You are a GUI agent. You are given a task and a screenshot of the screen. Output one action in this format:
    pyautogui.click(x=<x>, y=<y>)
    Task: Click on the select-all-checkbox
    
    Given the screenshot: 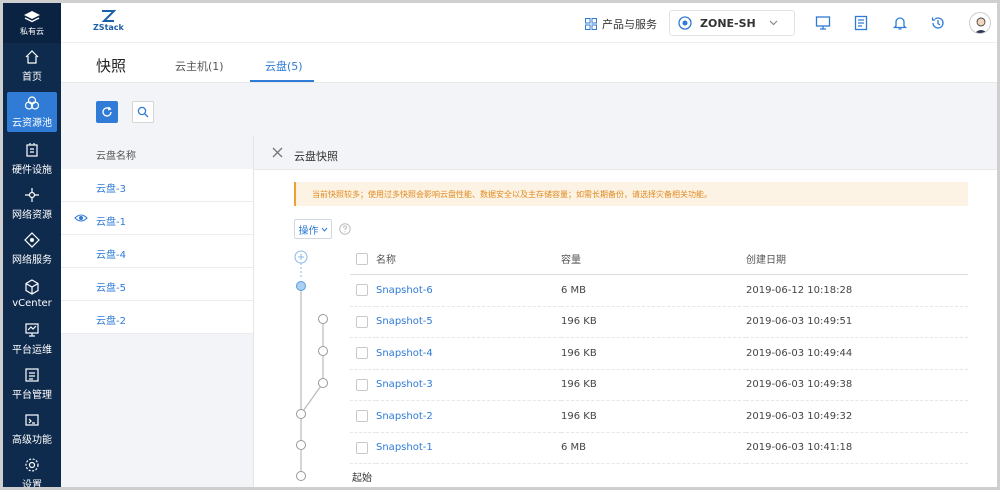 What is the action you would take?
    pyautogui.click(x=362, y=258)
    